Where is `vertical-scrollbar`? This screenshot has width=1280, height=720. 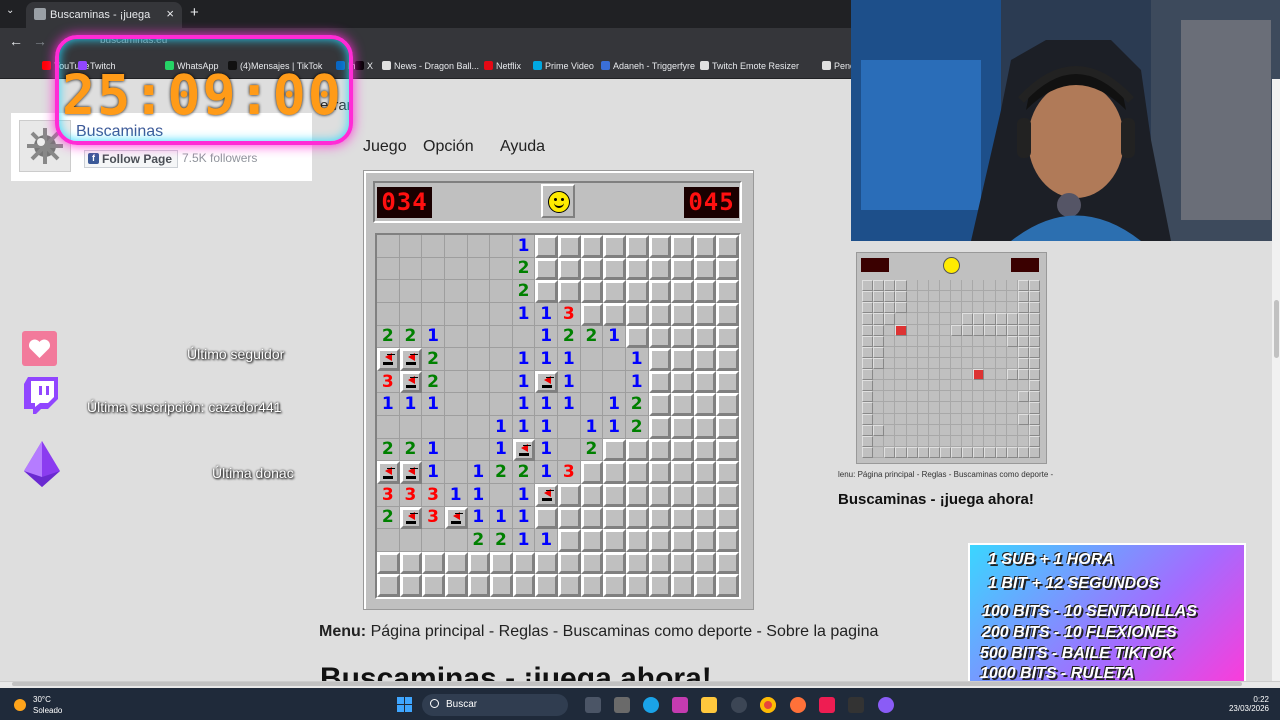 vertical-scrollbar is located at coordinates (1276, 380).